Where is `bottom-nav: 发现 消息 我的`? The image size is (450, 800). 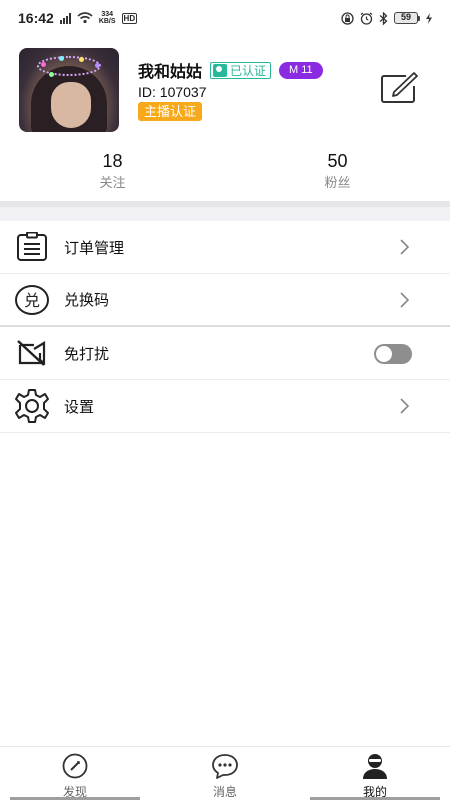 bottom-nav: 发现 消息 我的 is located at coordinates (225, 773).